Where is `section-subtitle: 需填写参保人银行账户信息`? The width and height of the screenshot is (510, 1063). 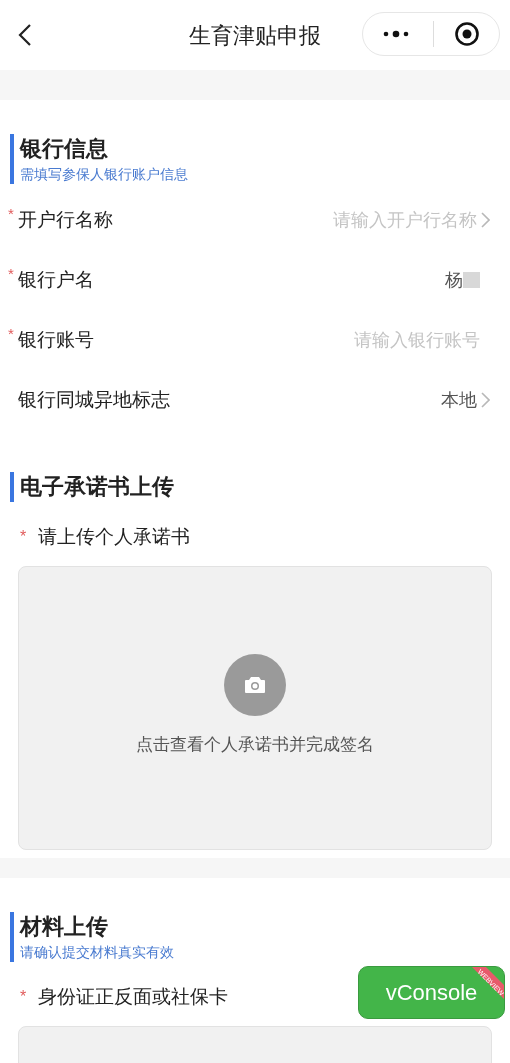 section-subtitle: 需填写参保人银行账户信息 is located at coordinates (104, 174).